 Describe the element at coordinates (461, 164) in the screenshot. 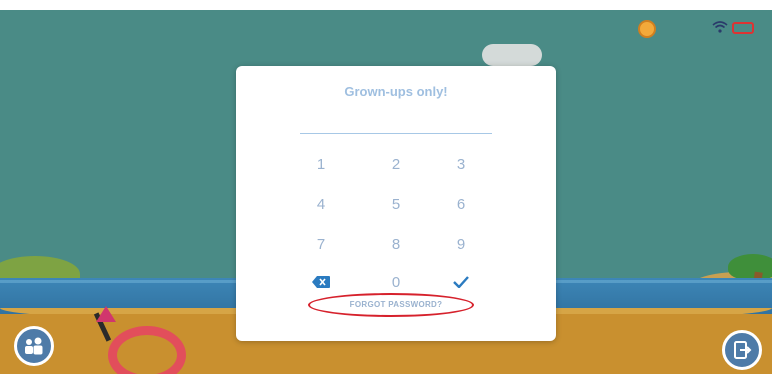

I see `key-3: 3` at that location.